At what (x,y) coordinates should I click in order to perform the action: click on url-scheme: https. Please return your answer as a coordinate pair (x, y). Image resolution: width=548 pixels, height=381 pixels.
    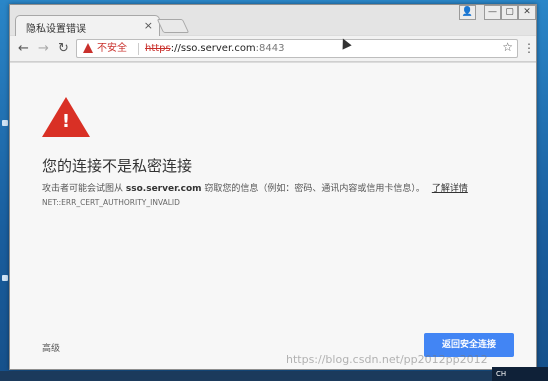
    Looking at the image, I should click on (158, 48).